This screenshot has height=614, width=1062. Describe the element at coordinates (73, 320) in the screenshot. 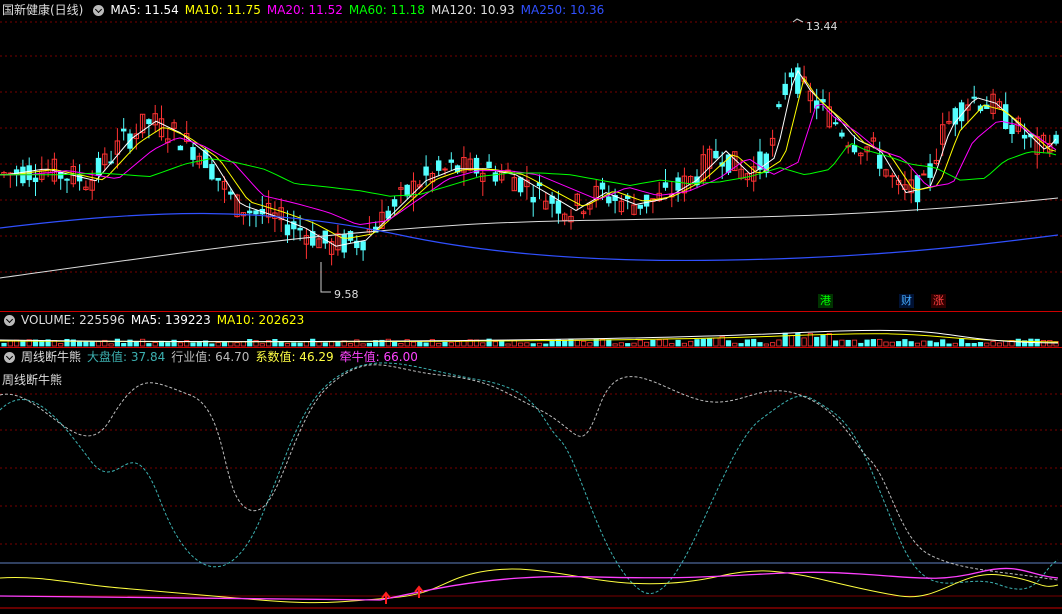

I see `volume-value: VOLUME: 225596` at that location.